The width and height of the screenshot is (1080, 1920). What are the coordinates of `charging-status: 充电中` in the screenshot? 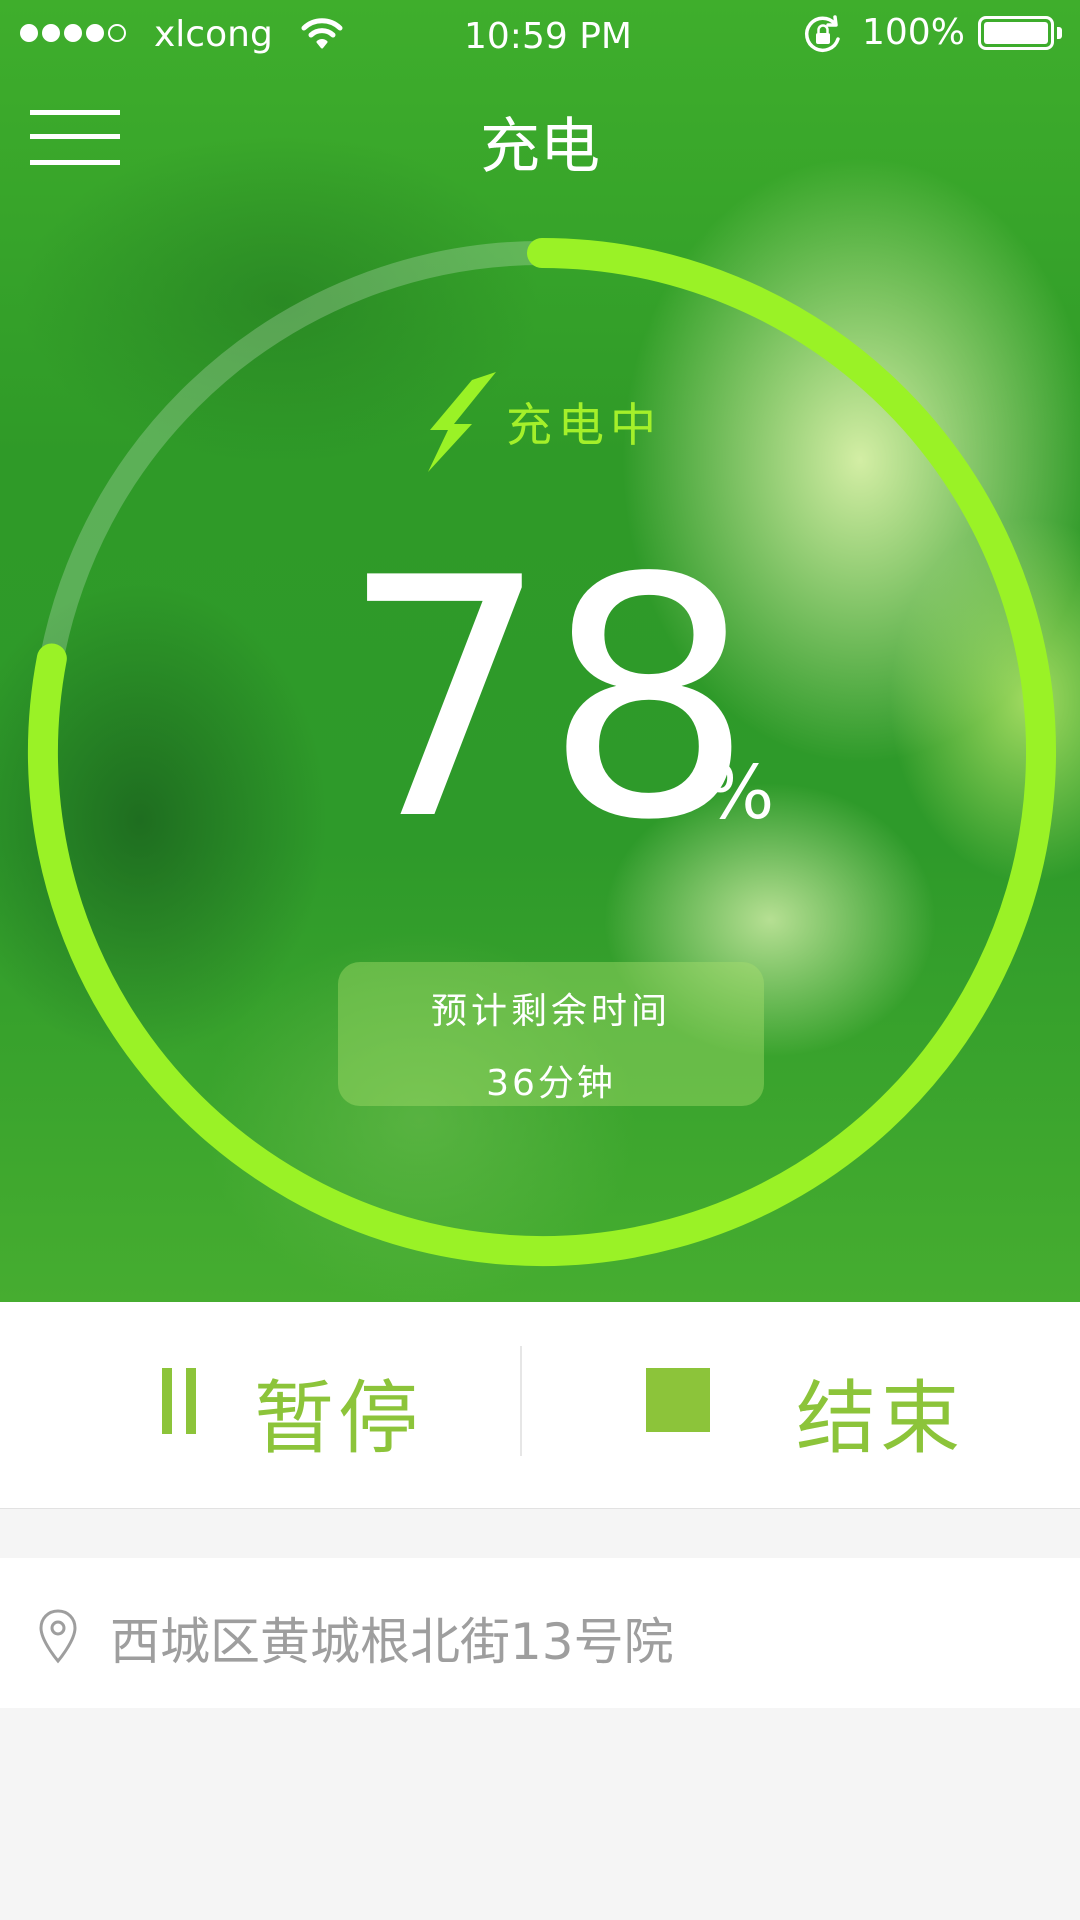 It's located at (541, 422).